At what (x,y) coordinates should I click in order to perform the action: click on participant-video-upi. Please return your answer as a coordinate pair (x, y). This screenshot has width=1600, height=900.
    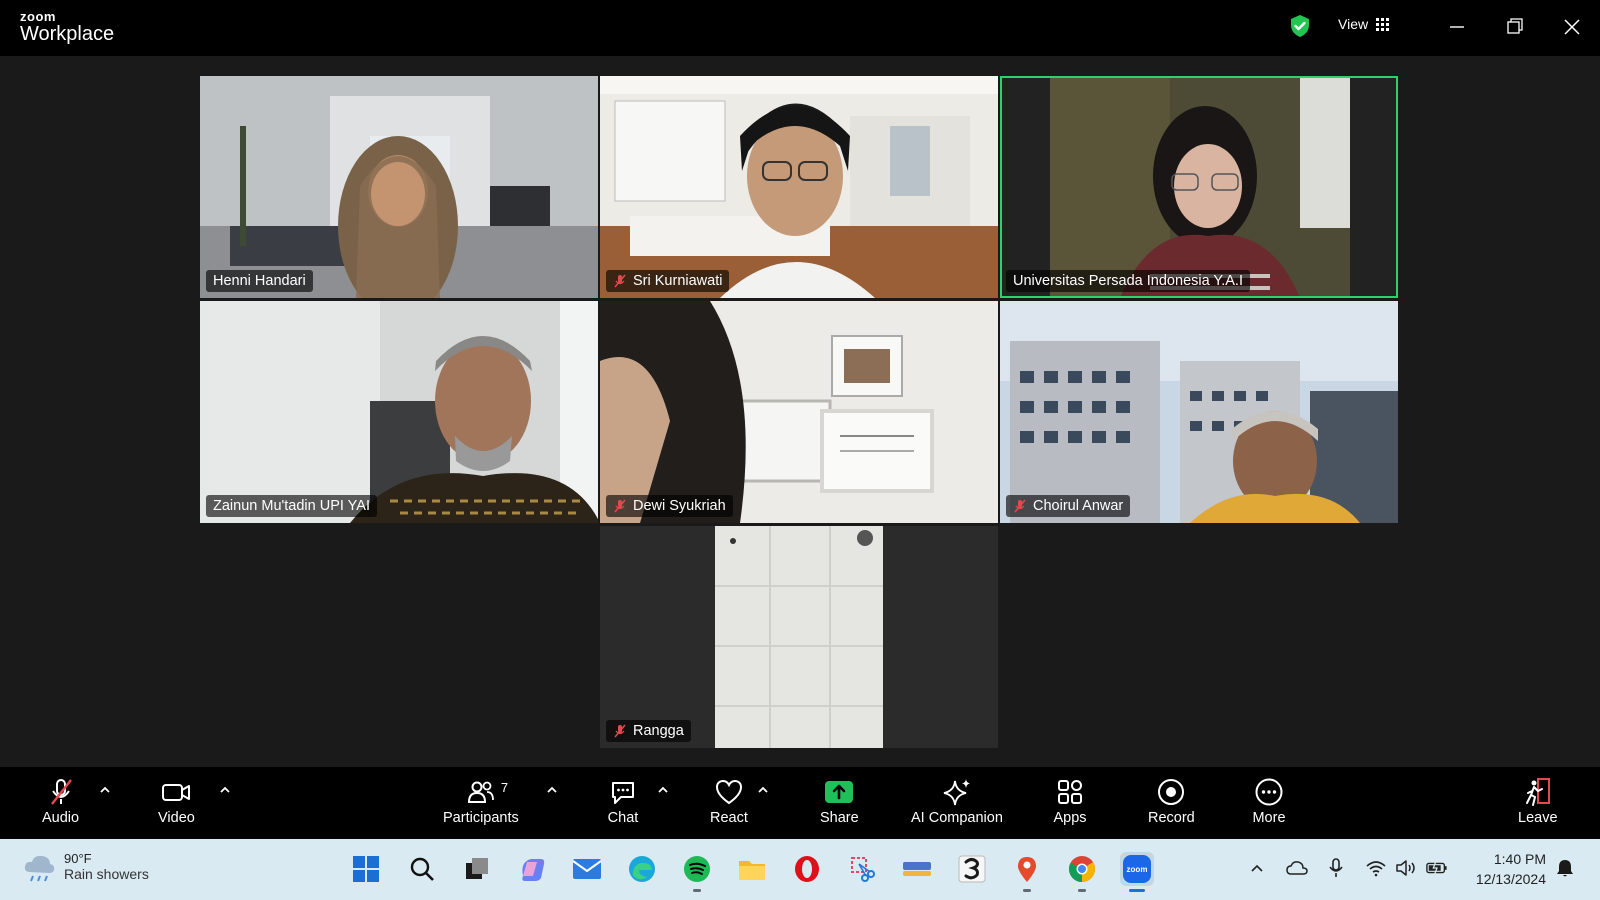
    Looking at the image, I should click on (1199, 187).